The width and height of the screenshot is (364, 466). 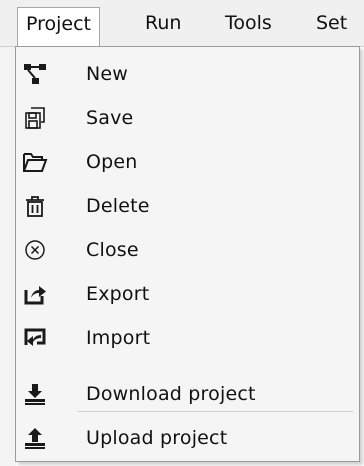 What do you see at coordinates (187, 162) in the screenshot?
I see `menu-item-open: Open` at bounding box center [187, 162].